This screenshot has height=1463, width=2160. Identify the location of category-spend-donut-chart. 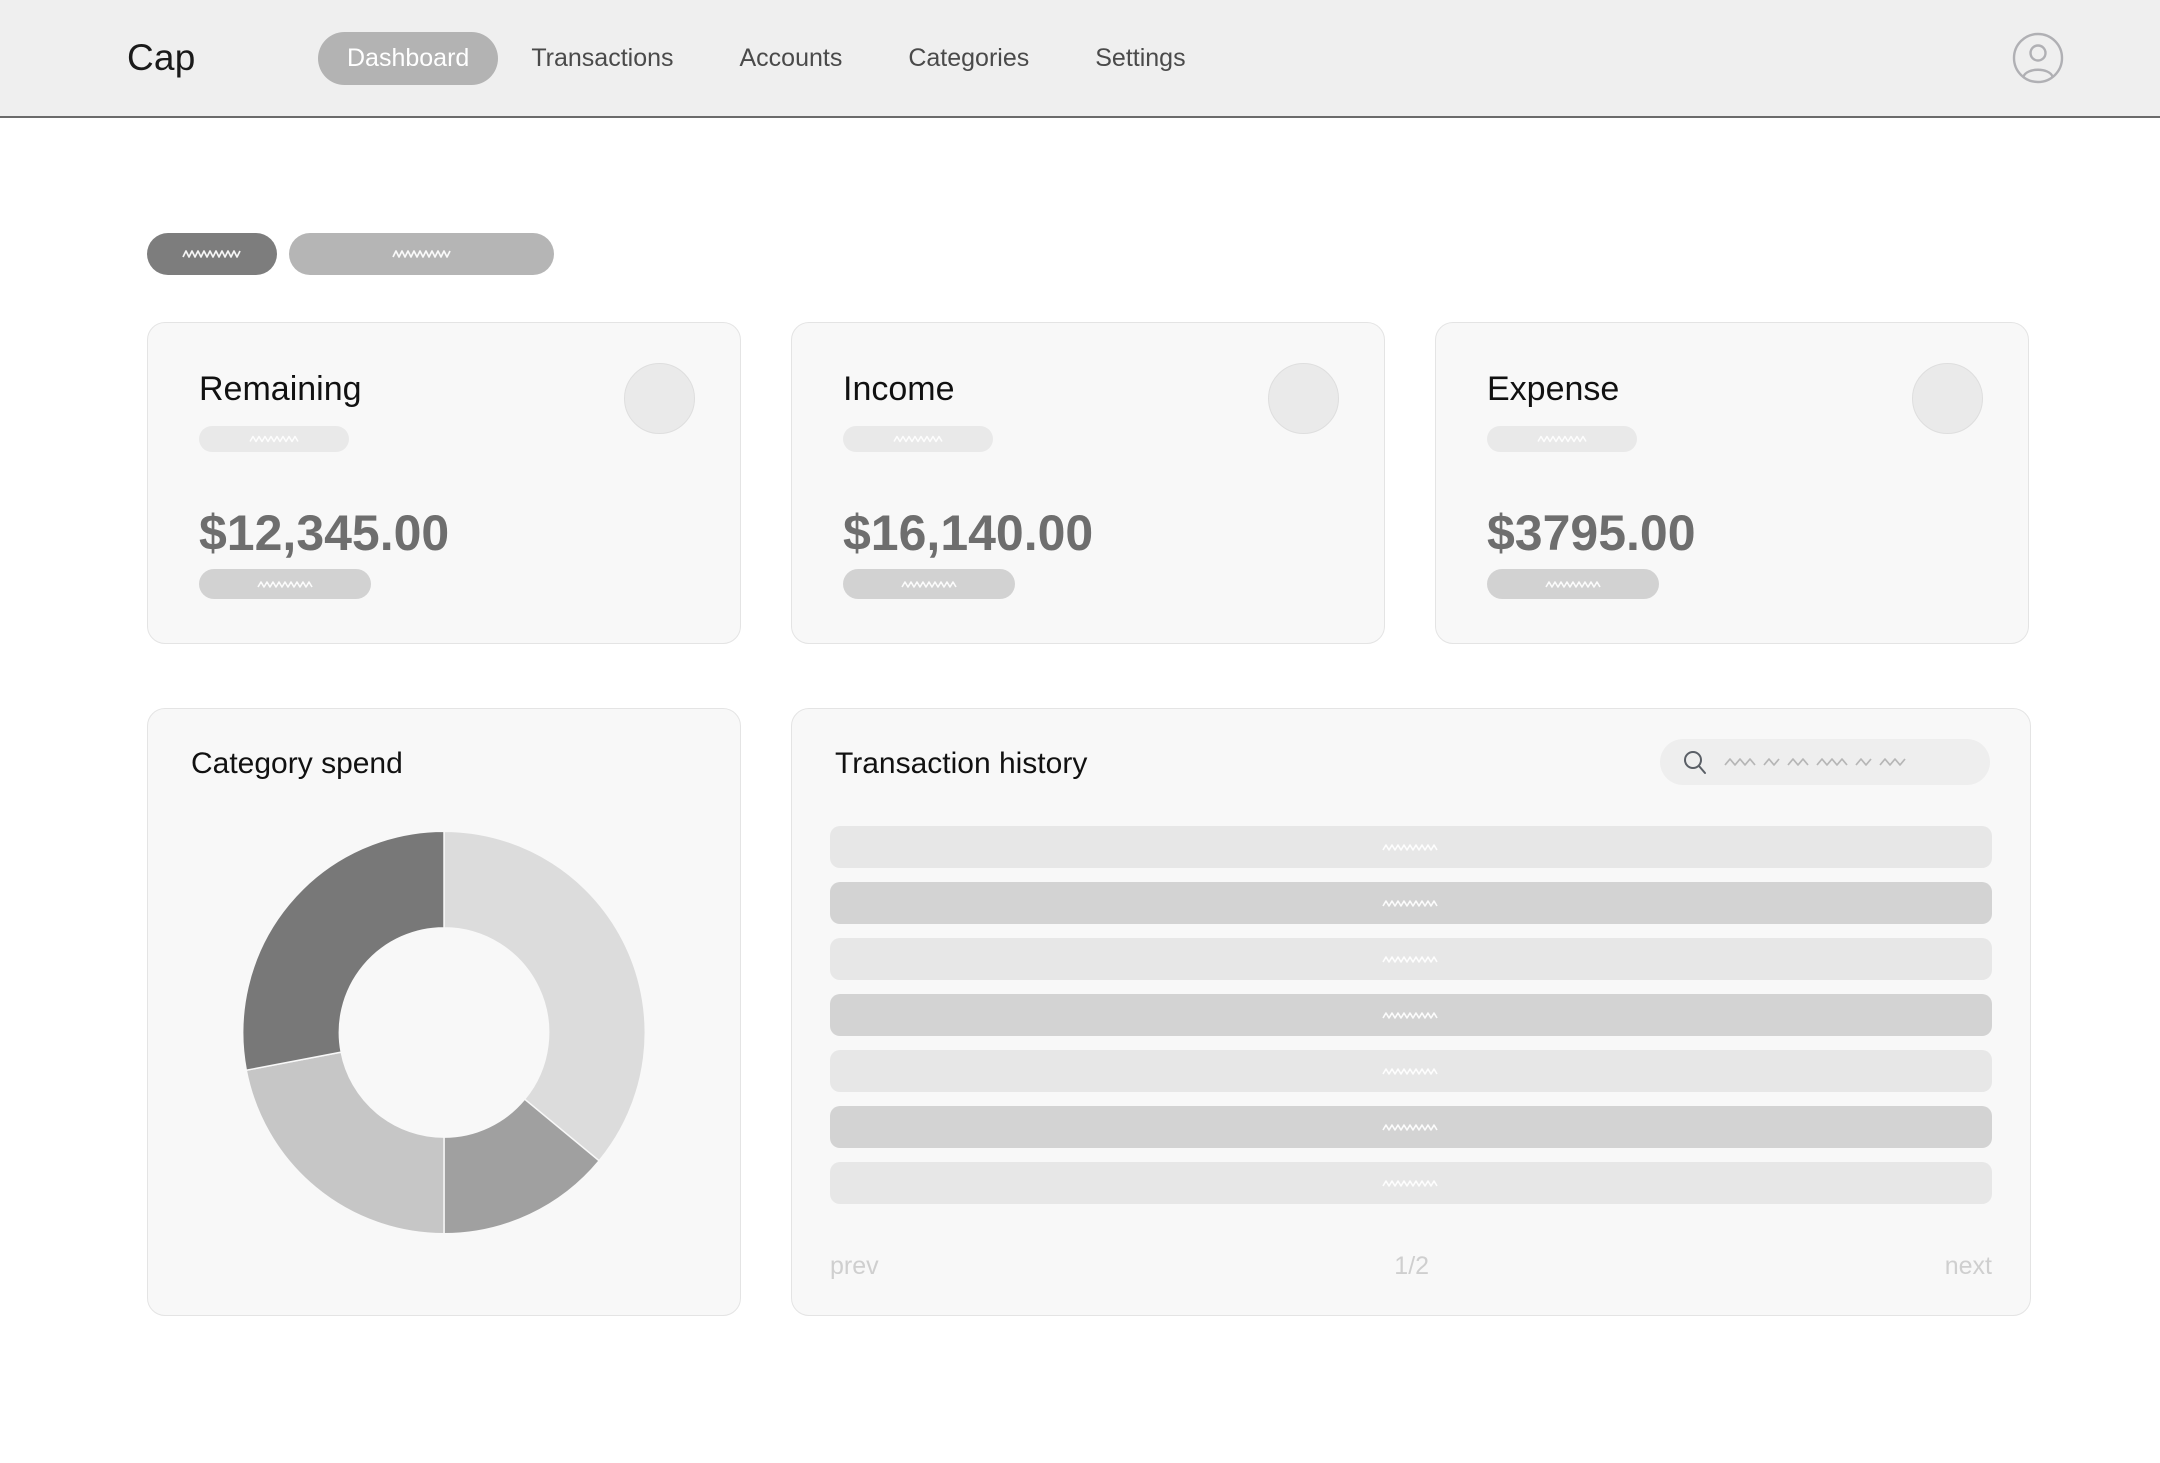
(444, 1032).